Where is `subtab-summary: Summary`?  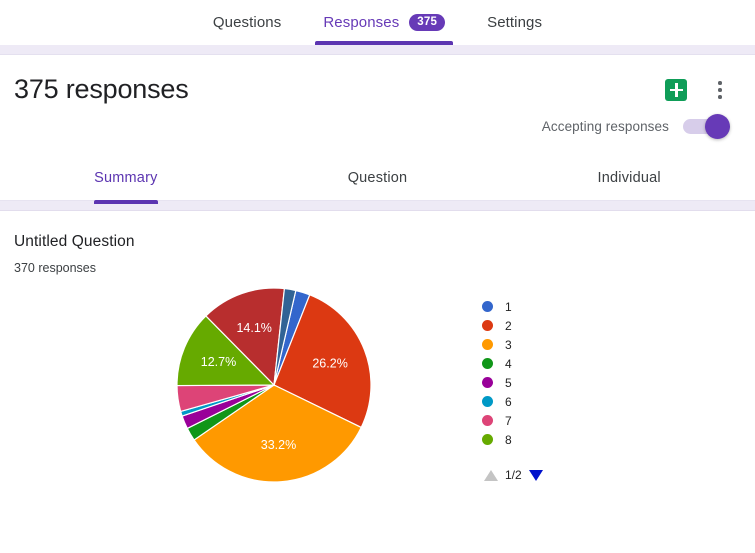
subtab-summary: Summary is located at coordinates (126, 178).